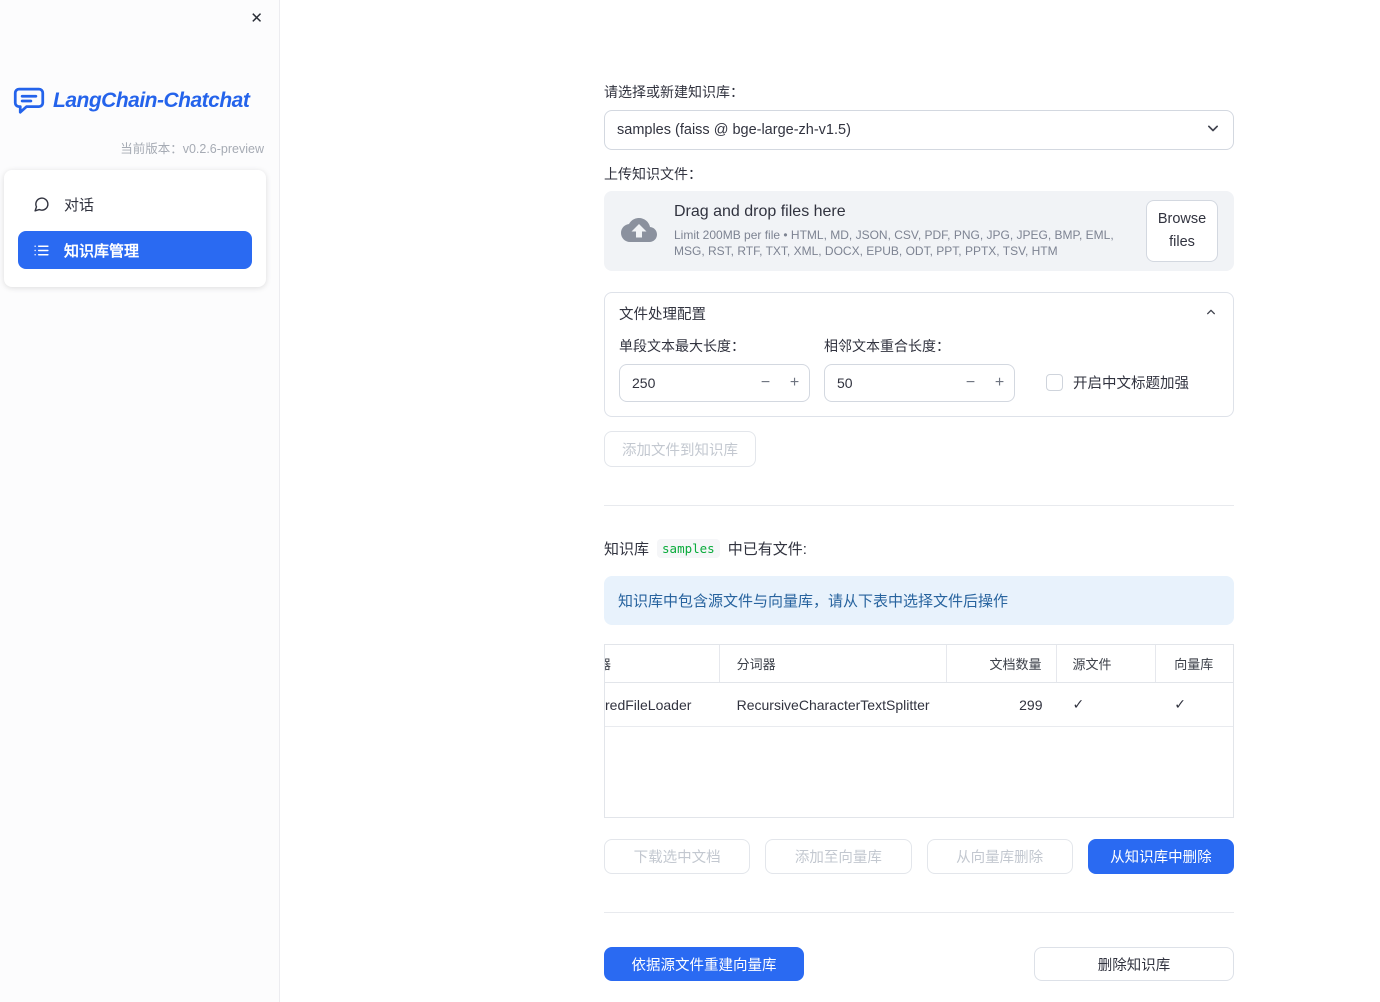  I want to click on col-header-vector-store: 向量库, so click(1194, 664).